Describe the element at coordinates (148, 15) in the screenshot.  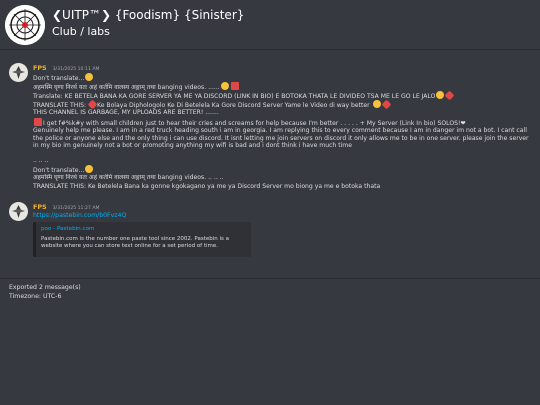
I see `guild-name: ❮UITP™❯ {Foodism} {Sinister}` at that location.